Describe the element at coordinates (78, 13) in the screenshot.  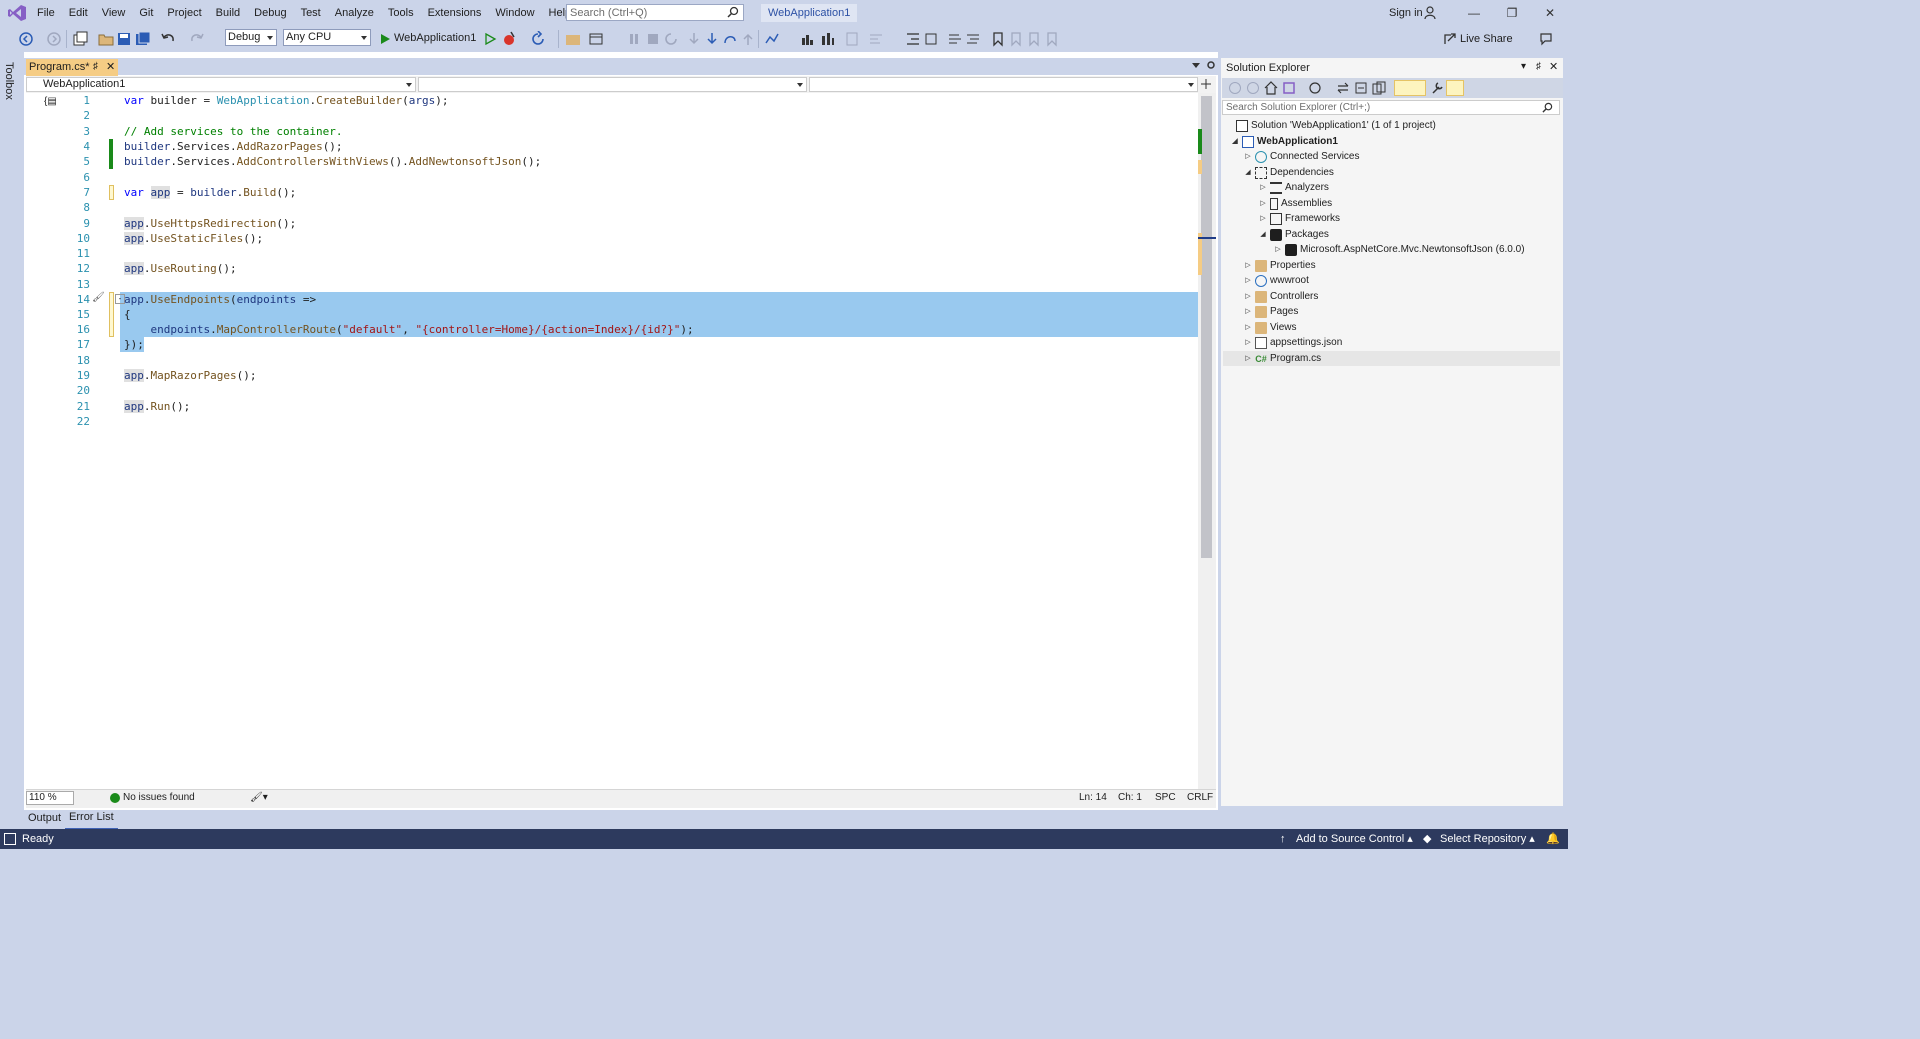
I see `menu-edit: Edit` at that location.